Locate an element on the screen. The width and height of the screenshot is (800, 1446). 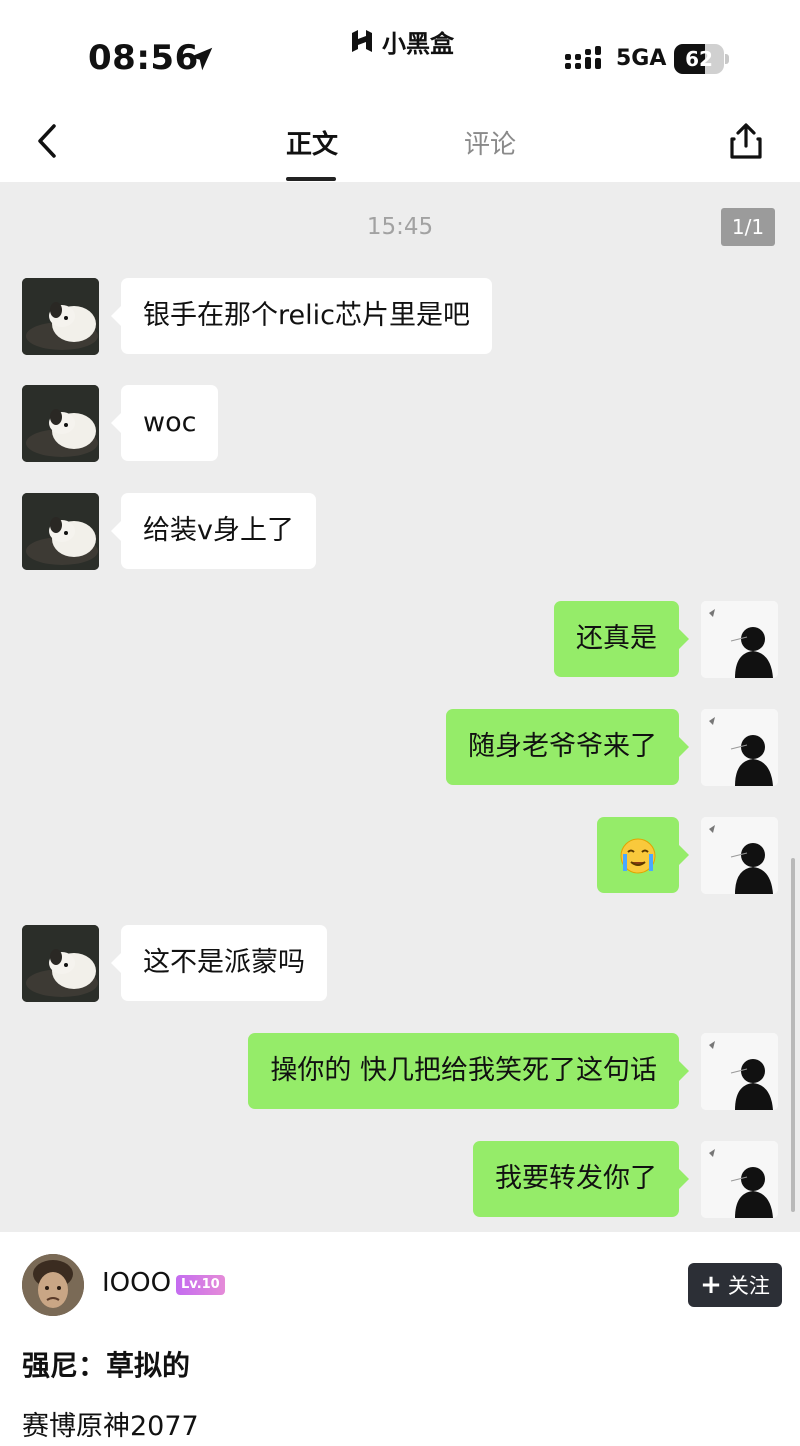
top-nav: 正文 评论 is located at coordinates (400, 141).